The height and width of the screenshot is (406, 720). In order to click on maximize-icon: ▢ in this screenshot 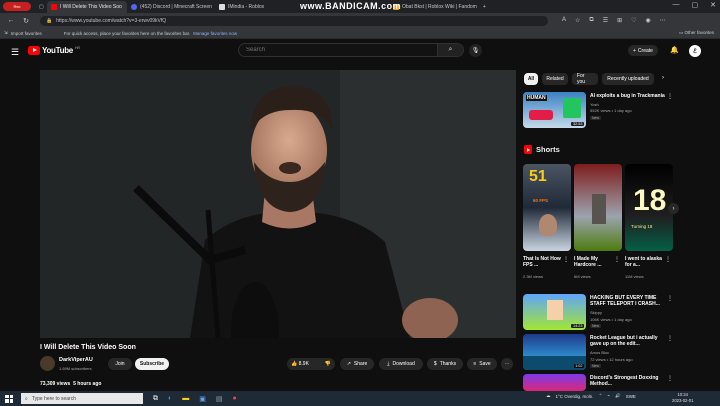, I will do `click(695, 5)`.